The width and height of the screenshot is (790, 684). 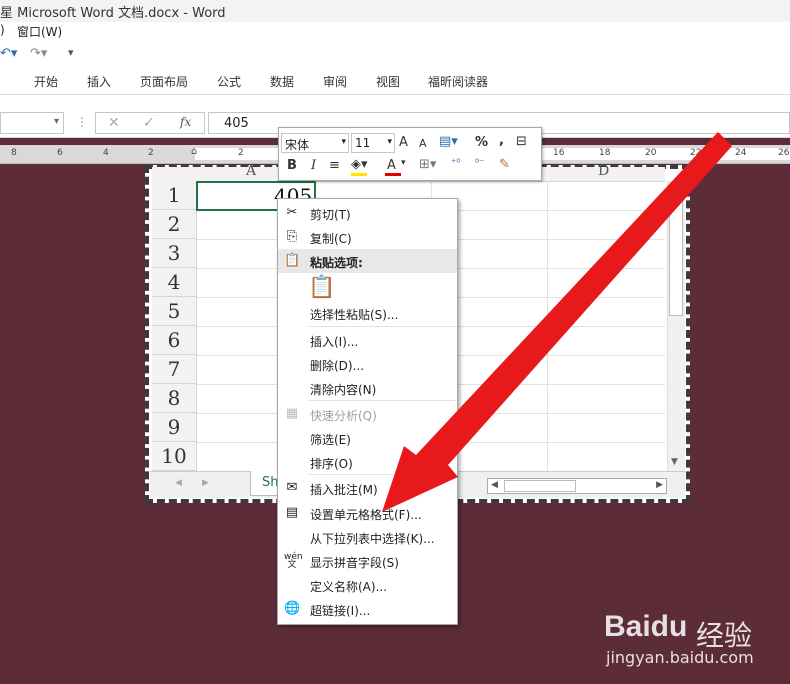 I want to click on watermark-brand: Baidu, so click(x=646, y=626).